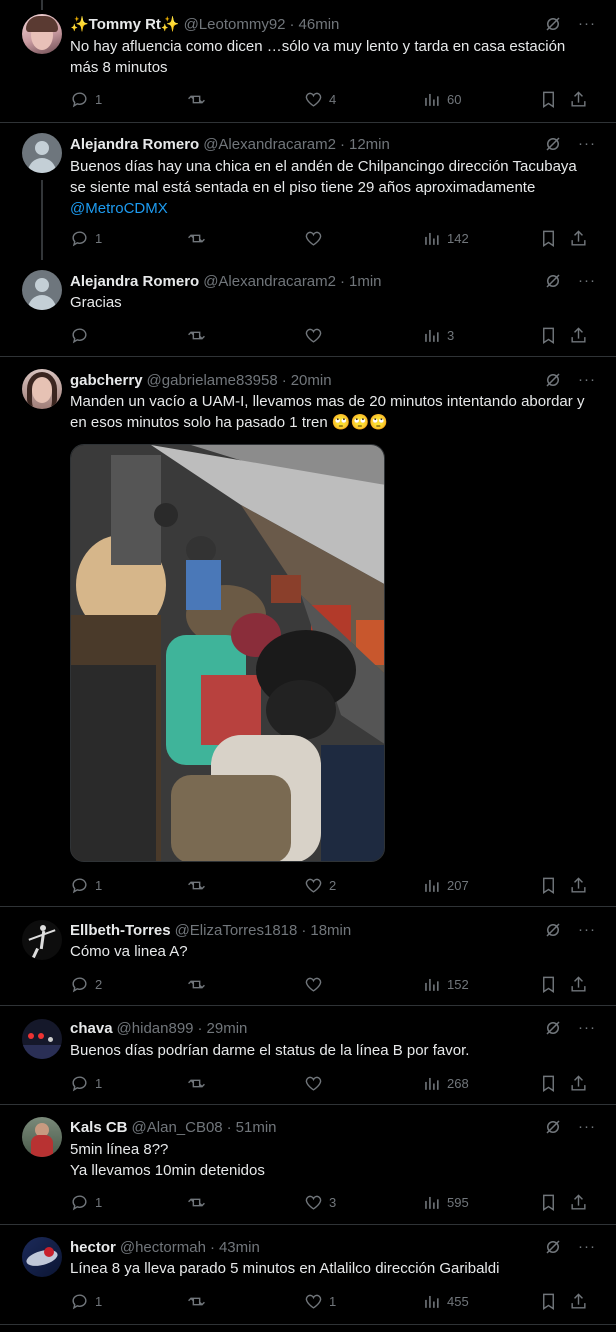  What do you see at coordinates (441, 99) in the screenshot?
I see `views-button: 60` at bounding box center [441, 99].